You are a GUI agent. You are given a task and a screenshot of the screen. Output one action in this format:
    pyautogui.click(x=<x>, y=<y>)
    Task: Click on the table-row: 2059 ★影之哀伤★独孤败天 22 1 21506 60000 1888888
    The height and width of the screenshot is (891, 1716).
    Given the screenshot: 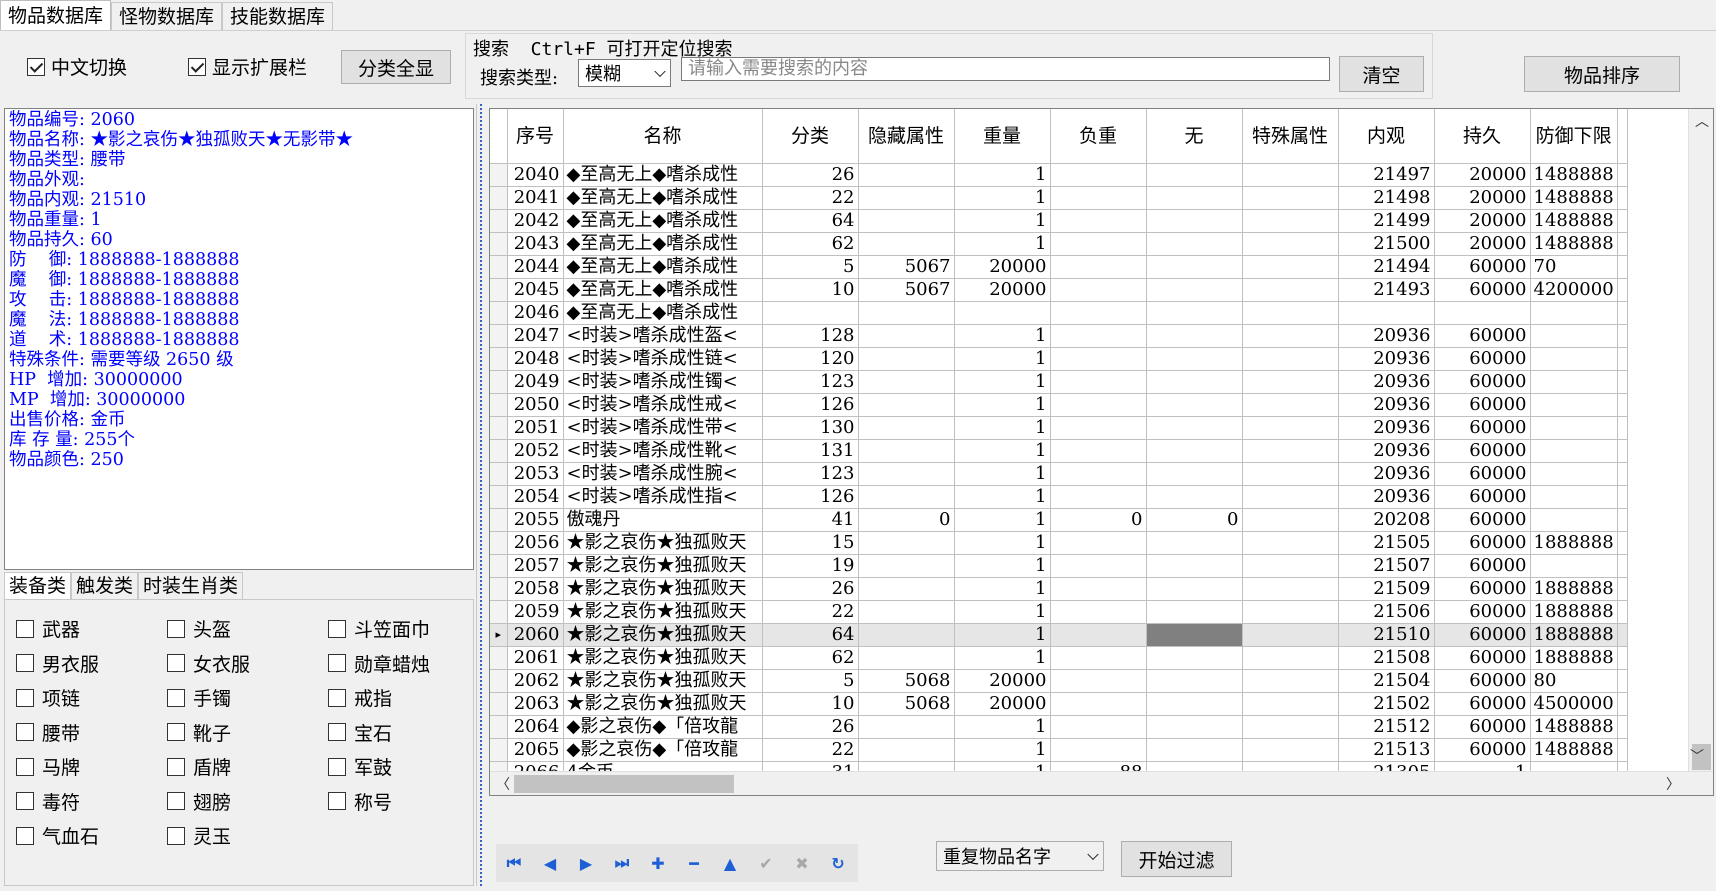 What is the action you would take?
    pyautogui.click(x=1059, y=612)
    